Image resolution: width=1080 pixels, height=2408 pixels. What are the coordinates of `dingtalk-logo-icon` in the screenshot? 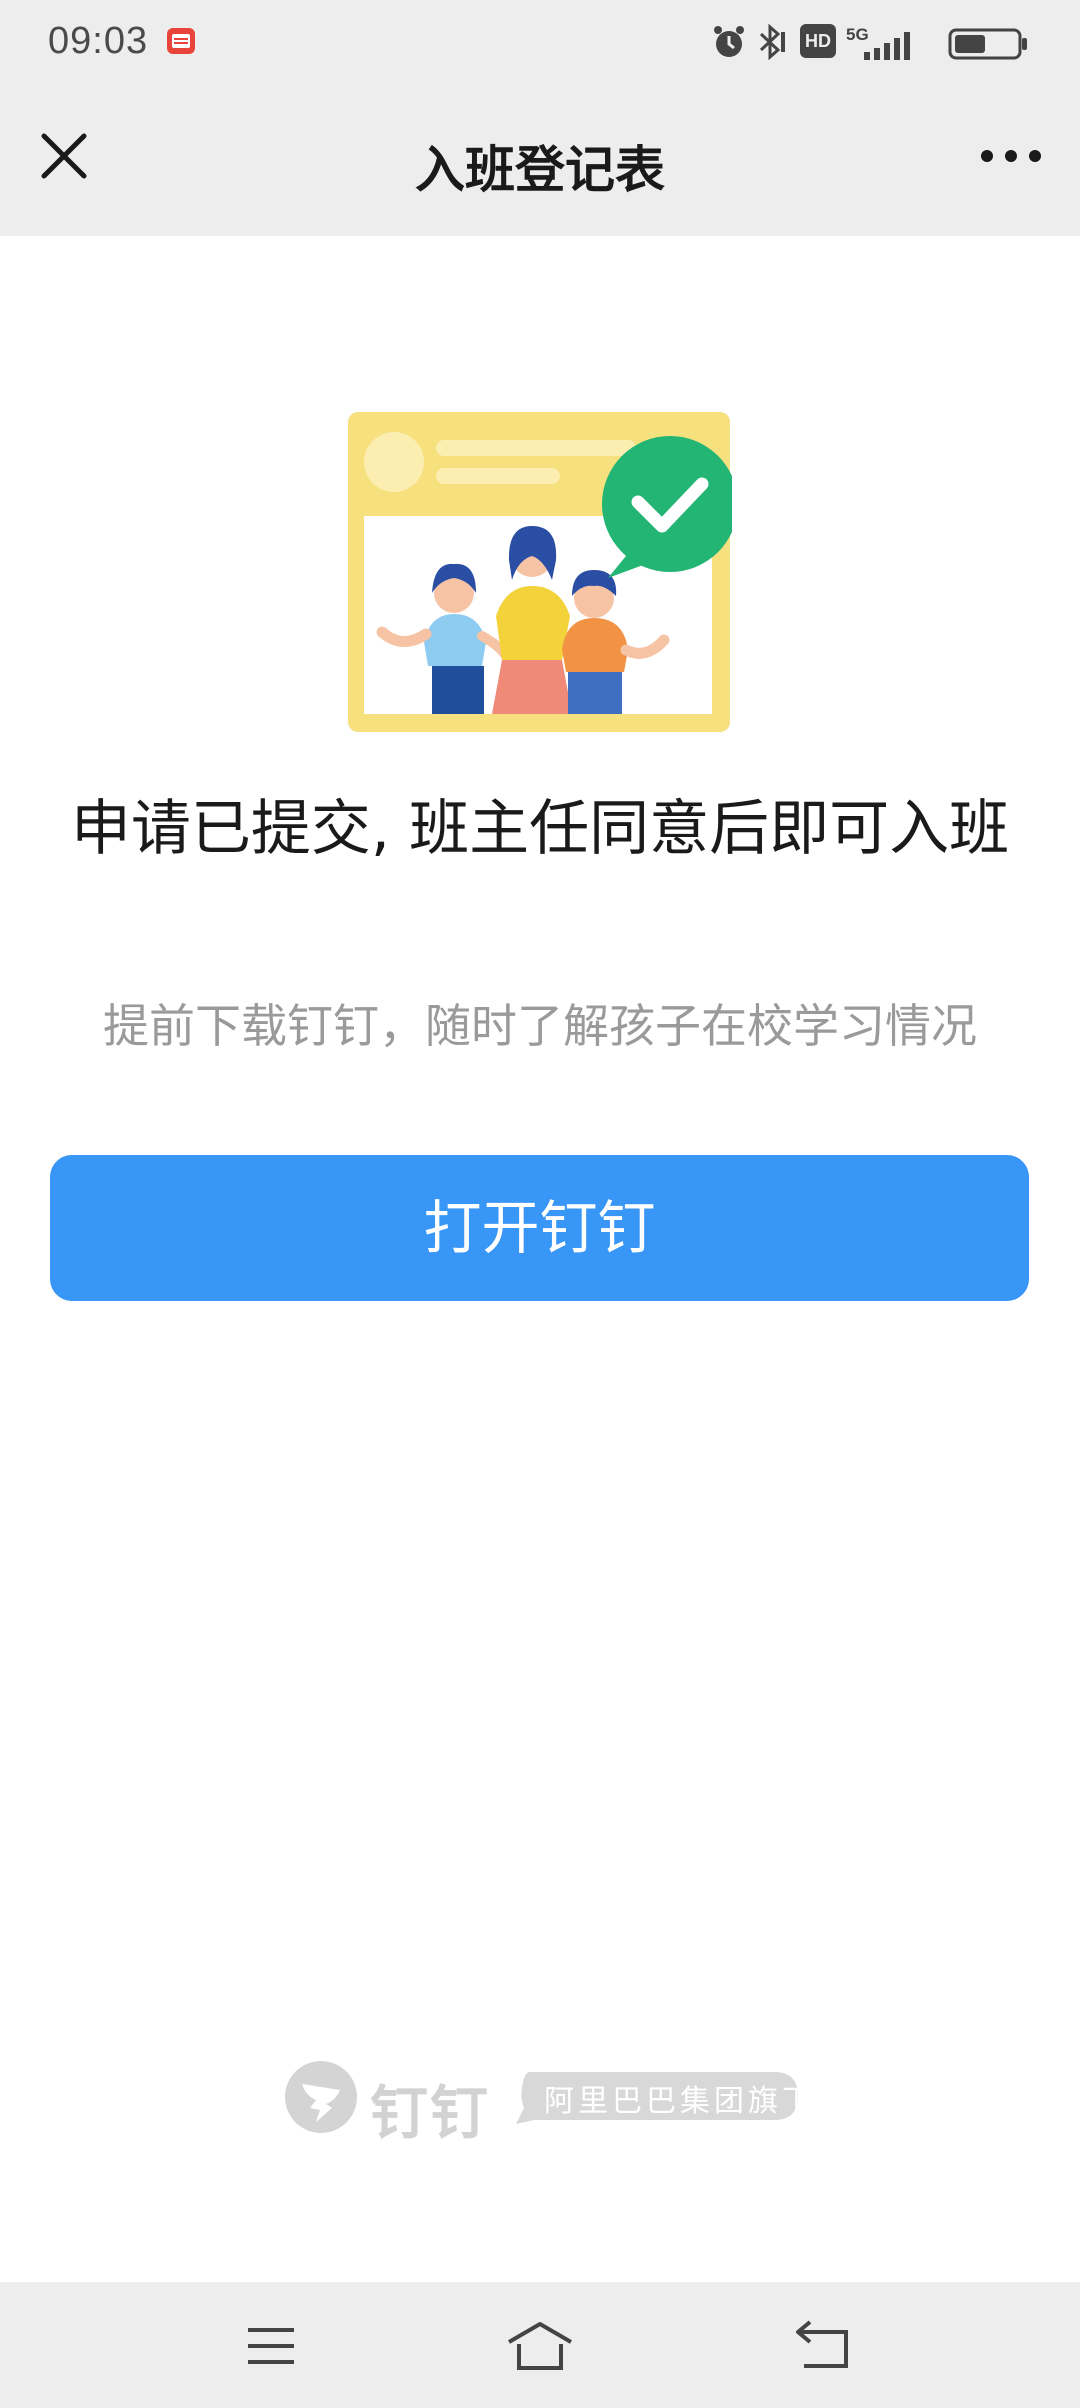 It's located at (321, 2097).